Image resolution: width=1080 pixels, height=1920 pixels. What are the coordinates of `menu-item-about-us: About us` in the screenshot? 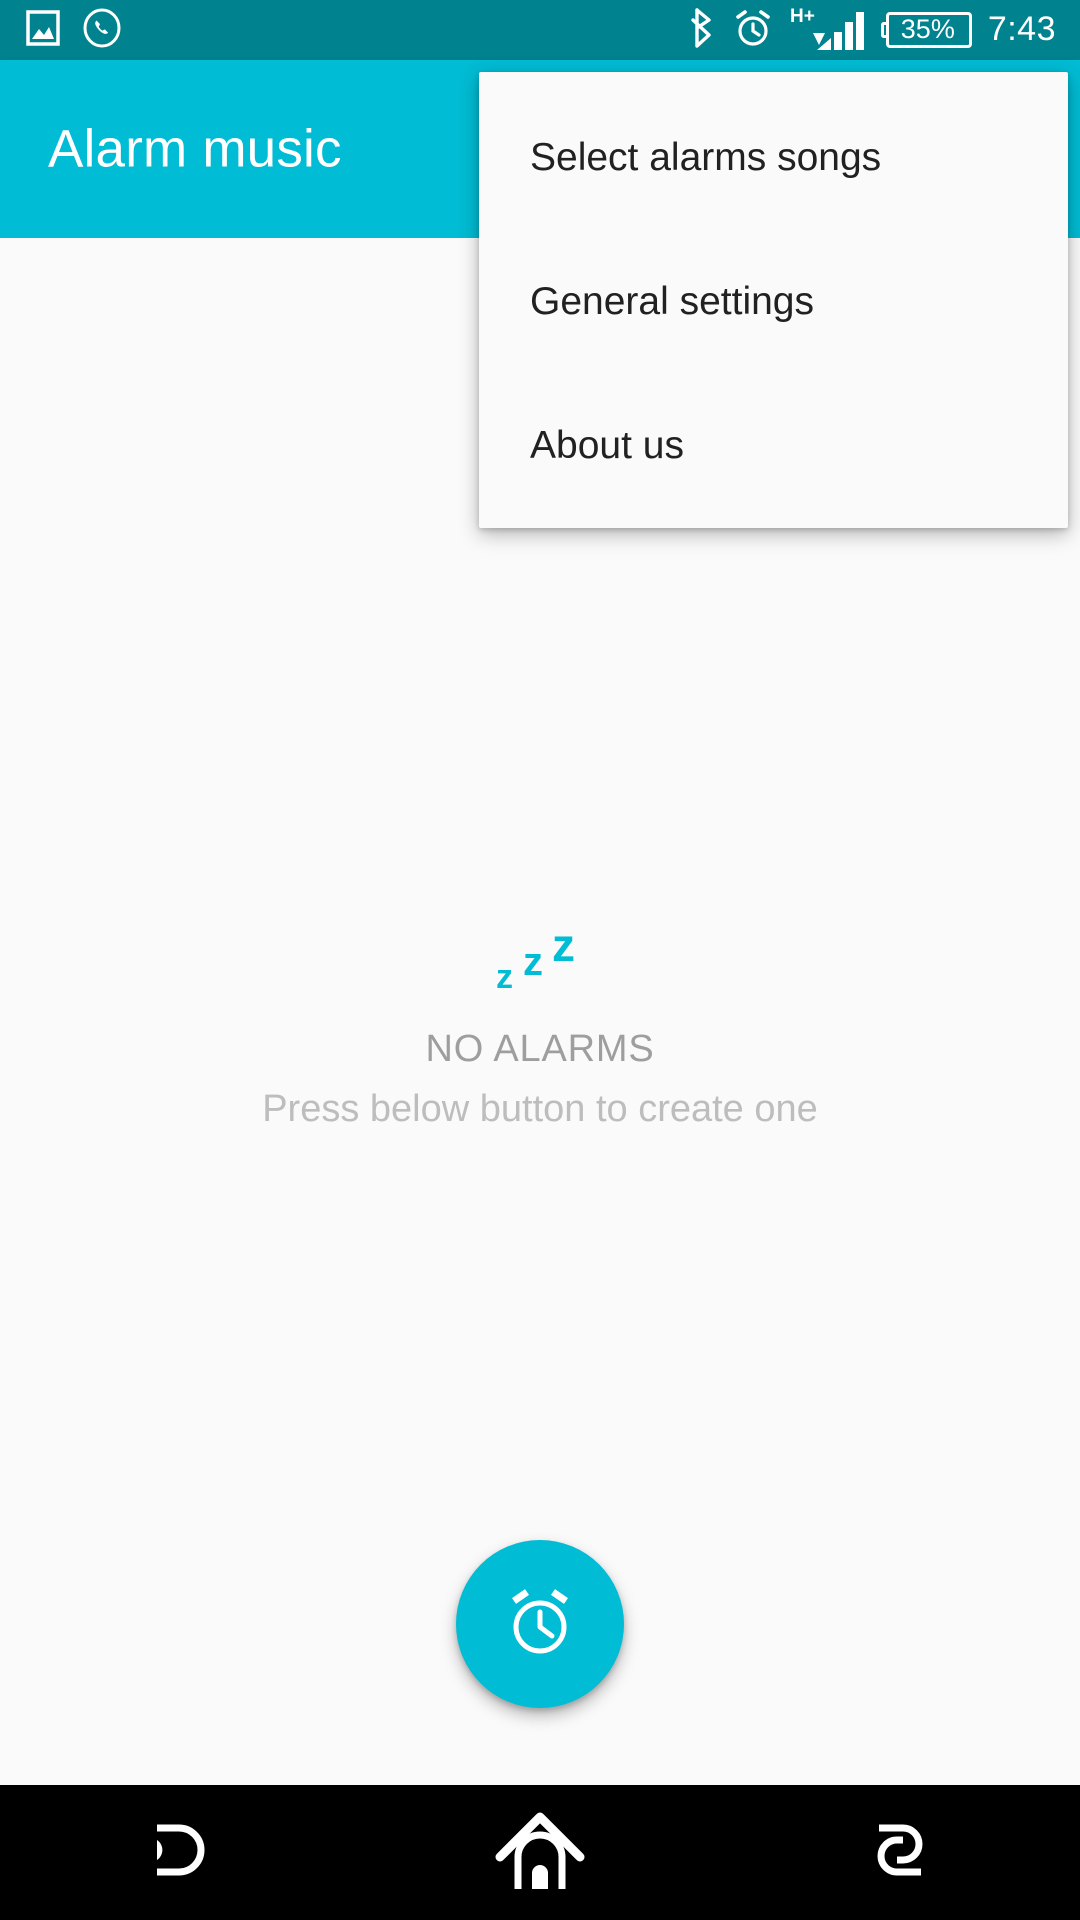 It's located at (773, 446).